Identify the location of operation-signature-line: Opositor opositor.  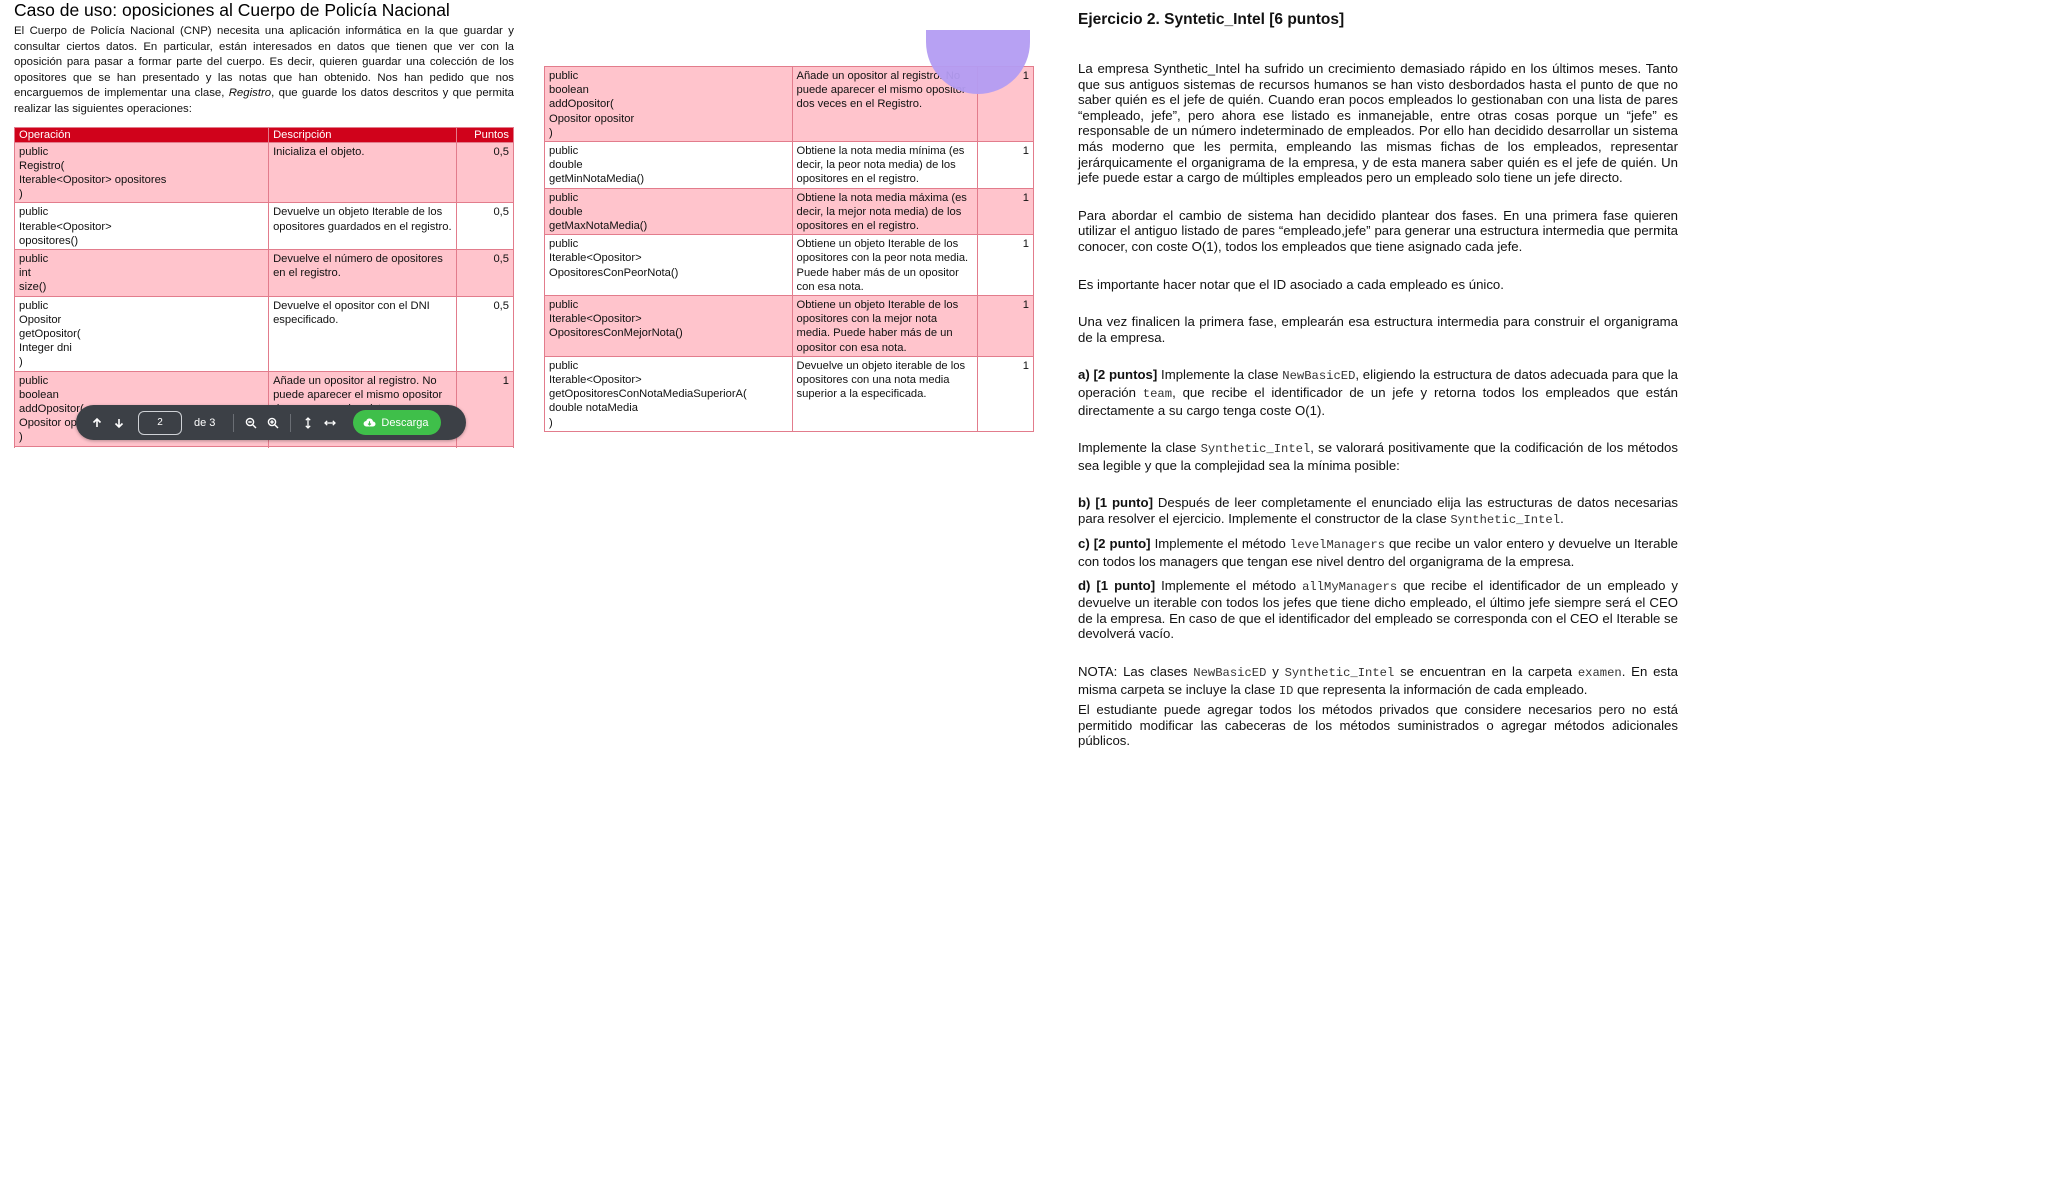
(592, 118).